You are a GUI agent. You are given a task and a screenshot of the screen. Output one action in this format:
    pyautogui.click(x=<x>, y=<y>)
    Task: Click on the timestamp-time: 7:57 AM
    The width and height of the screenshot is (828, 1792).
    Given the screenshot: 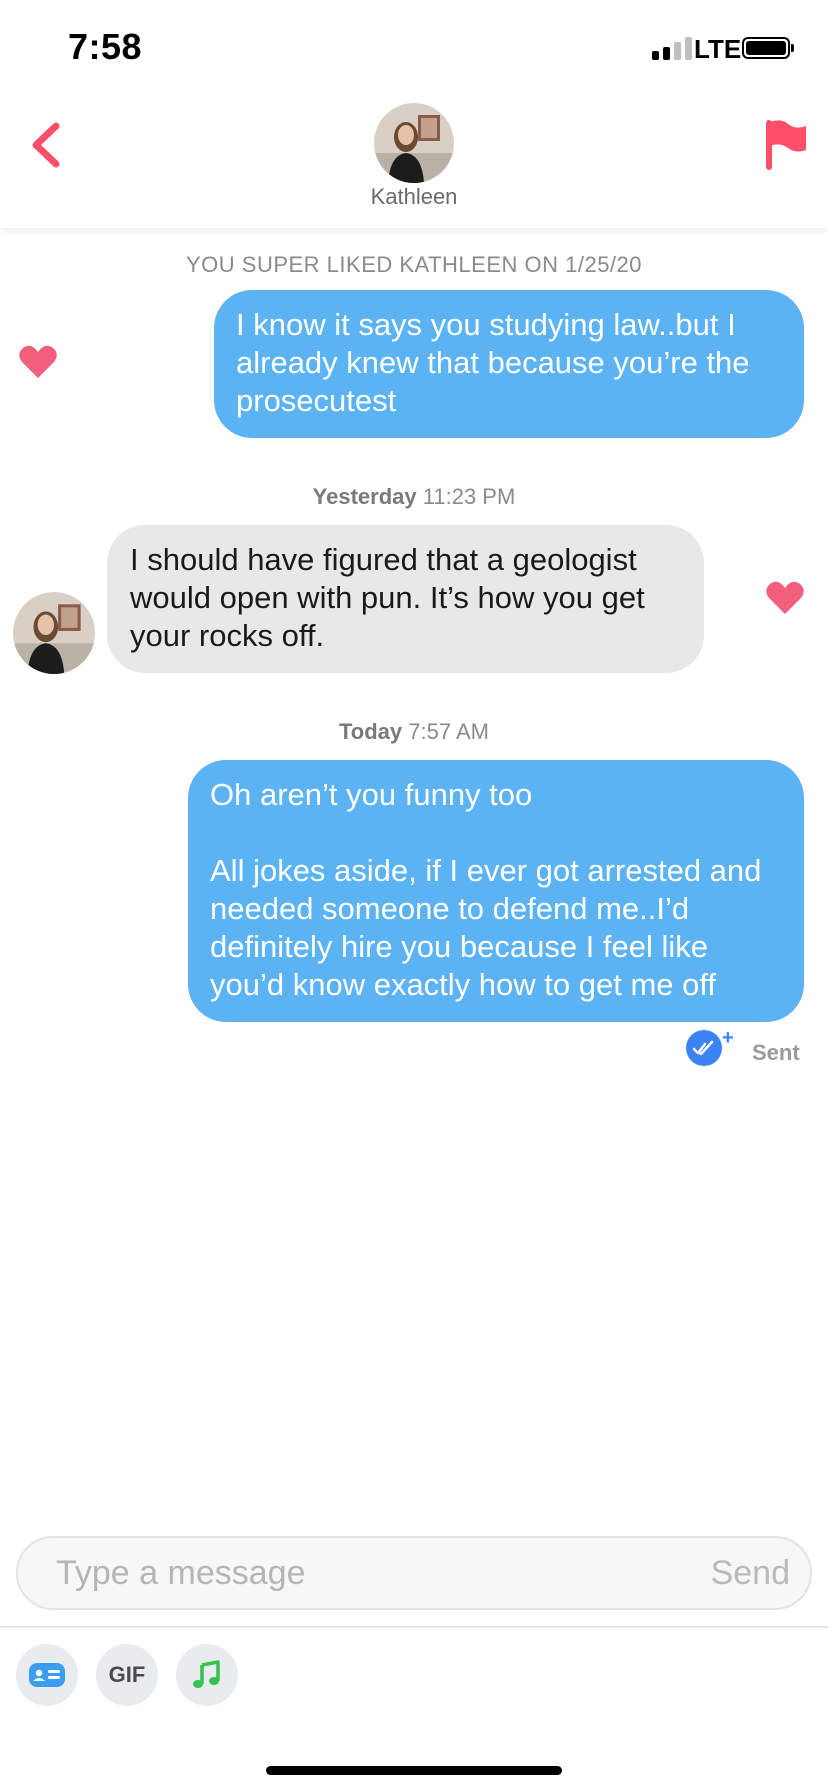 What is the action you would take?
    pyautogui.click(x=448, y=731)
    